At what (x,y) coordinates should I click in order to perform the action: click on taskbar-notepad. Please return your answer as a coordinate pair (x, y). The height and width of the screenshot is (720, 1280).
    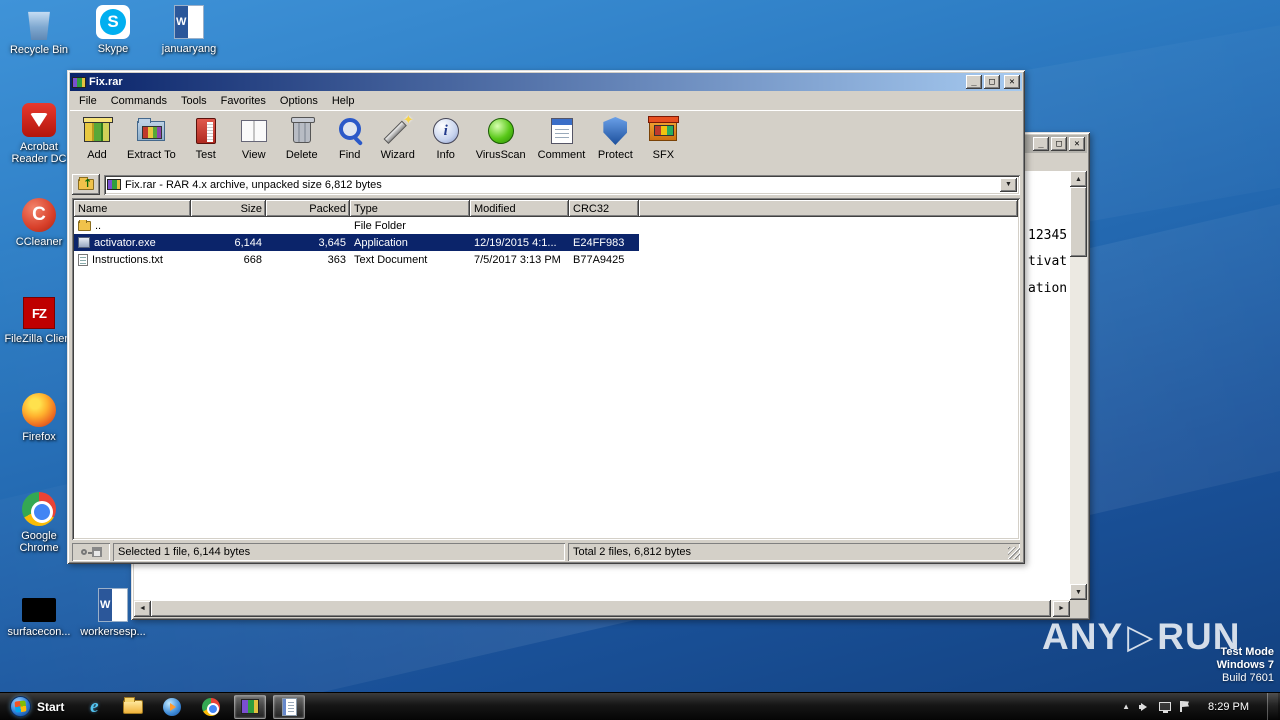
    Looking at the image, I should click on (289, 706).